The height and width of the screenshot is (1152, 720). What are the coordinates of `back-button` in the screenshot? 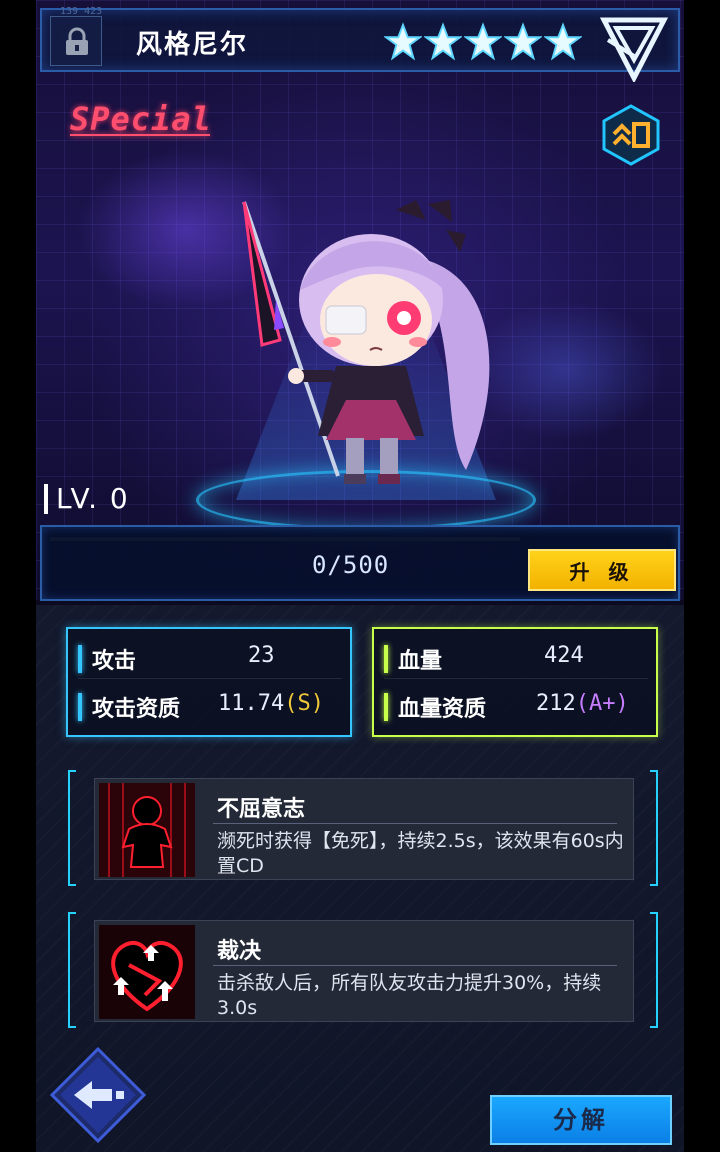 It's located at (98, 1095).